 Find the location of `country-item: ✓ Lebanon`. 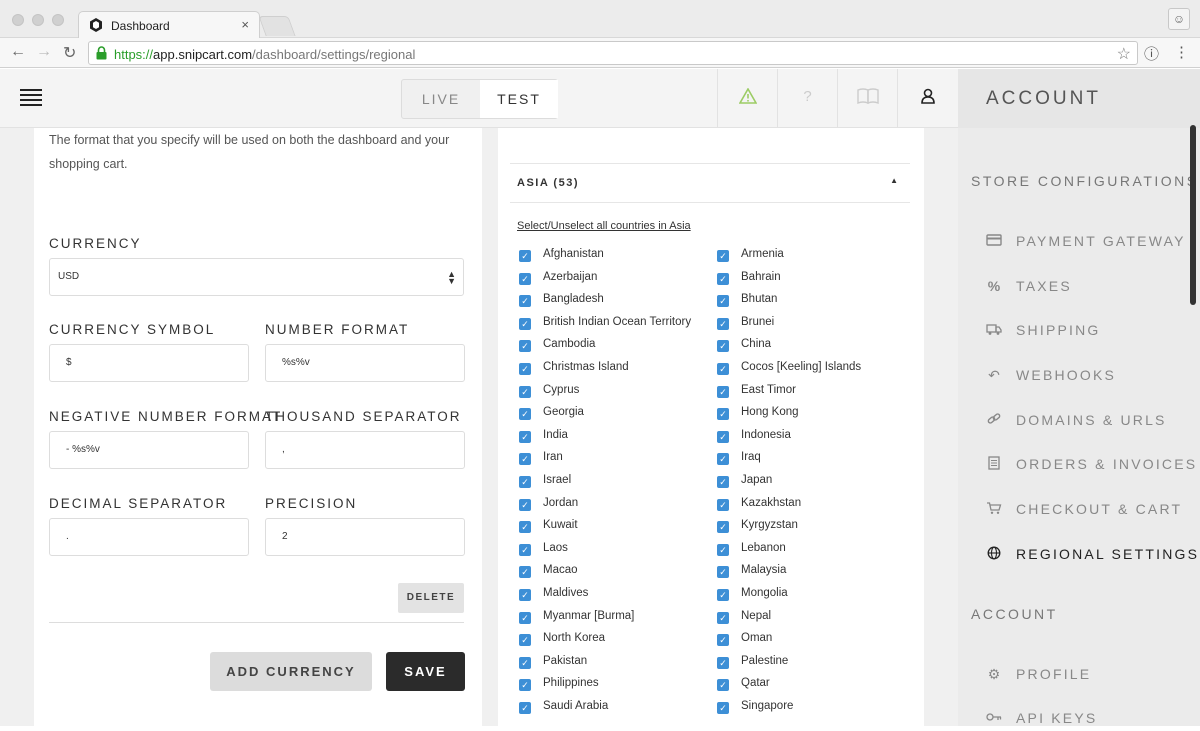

country-item: ✓ Lebanon is located at coordinates (812, 550).